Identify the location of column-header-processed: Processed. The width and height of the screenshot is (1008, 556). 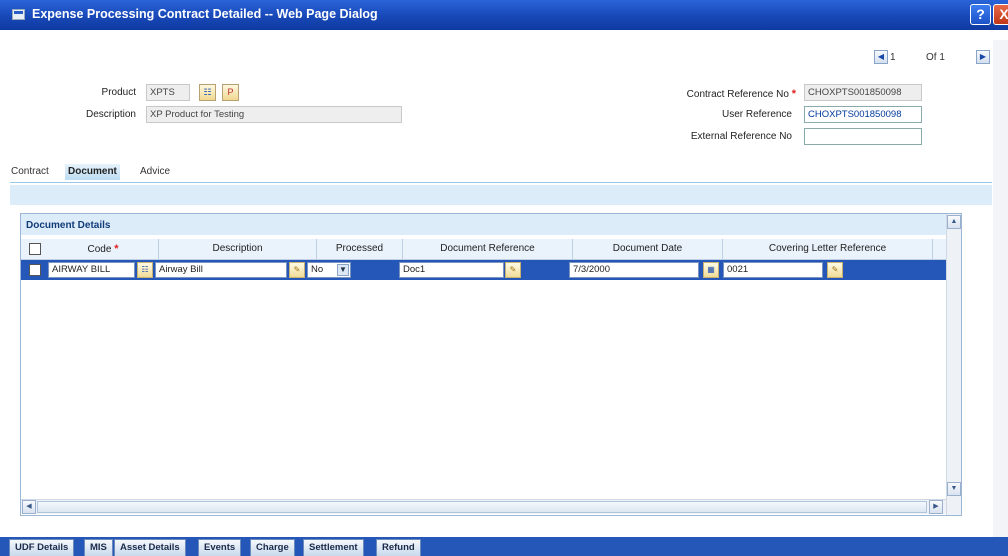
(360, 249).